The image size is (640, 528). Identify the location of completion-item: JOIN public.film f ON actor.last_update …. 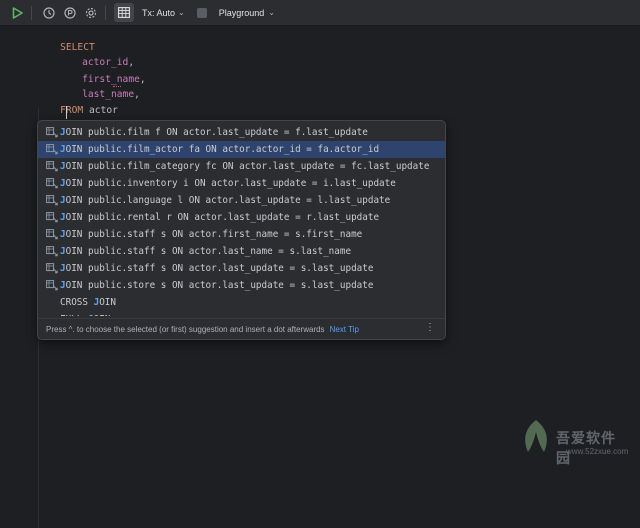
(241, 132).